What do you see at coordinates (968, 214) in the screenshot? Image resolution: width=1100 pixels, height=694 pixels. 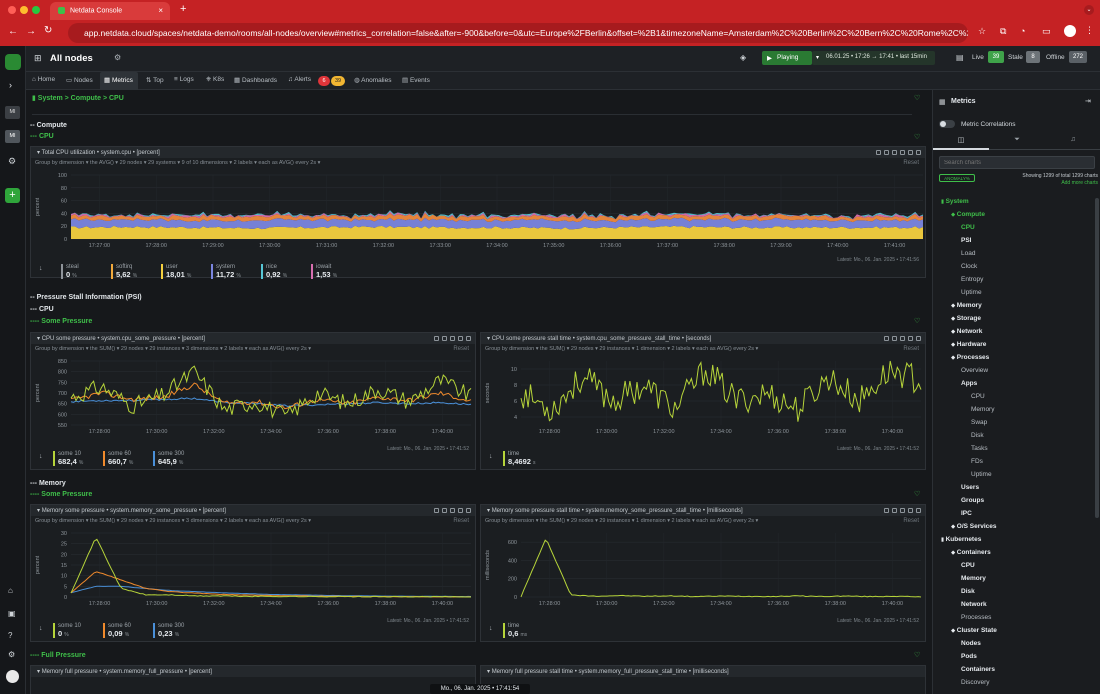 I see `tree-item: ◆ Compute` at bounding box center [968, 214].